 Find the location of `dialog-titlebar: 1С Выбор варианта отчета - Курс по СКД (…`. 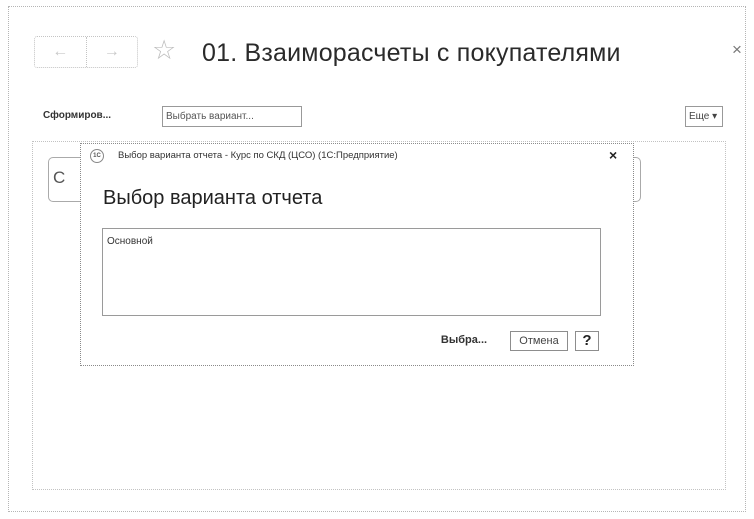

dialog-titlebar: 1С Выбор варианта отчета - Курс по СКД (… is located at coordinates (357, 155).